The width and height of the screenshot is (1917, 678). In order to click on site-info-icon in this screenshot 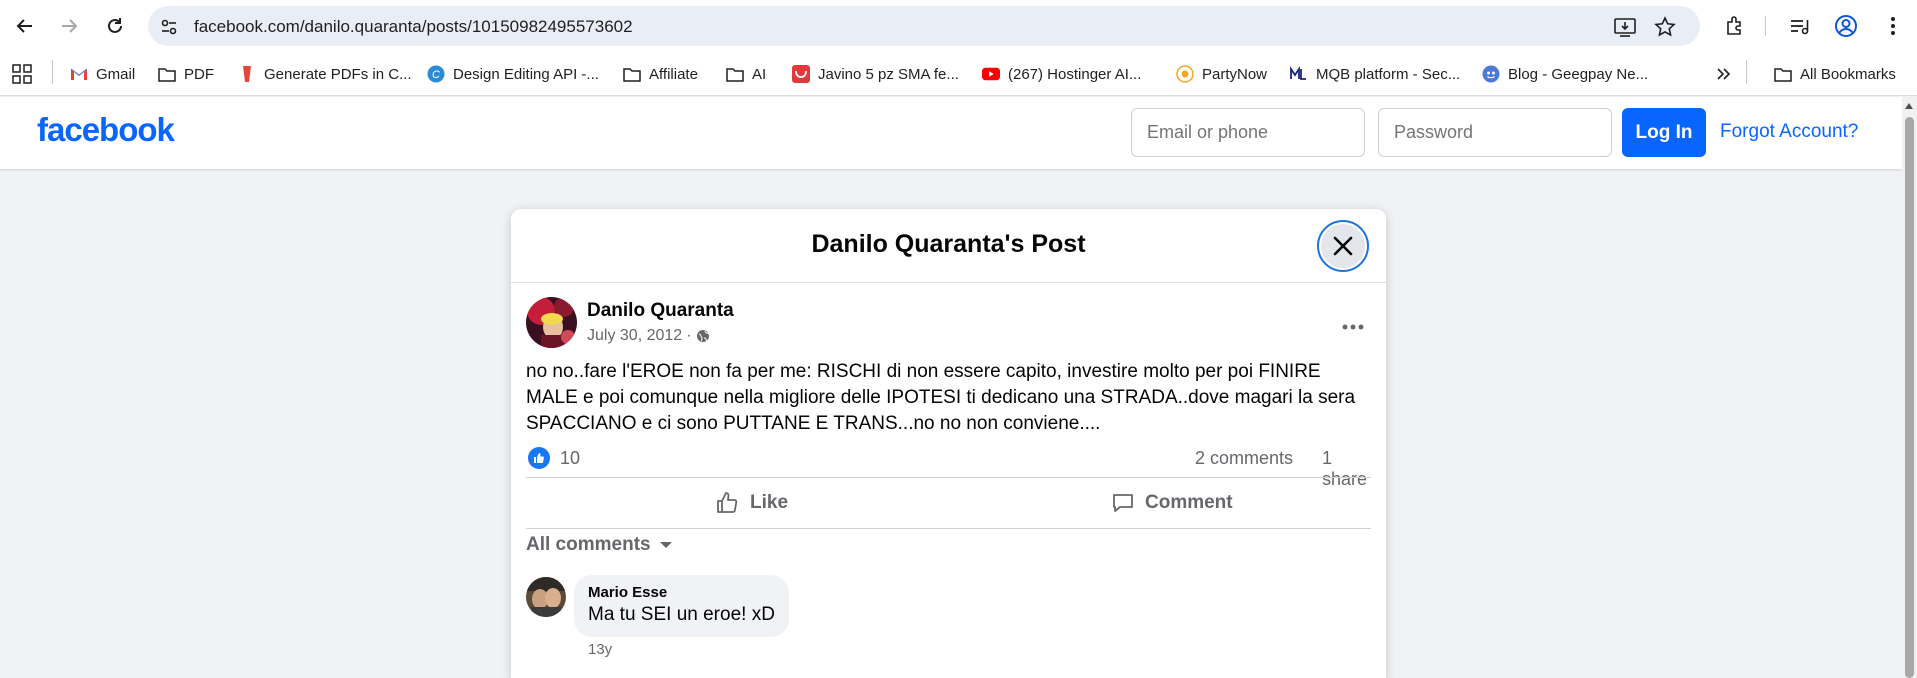, I will do `click(169, 29)`.